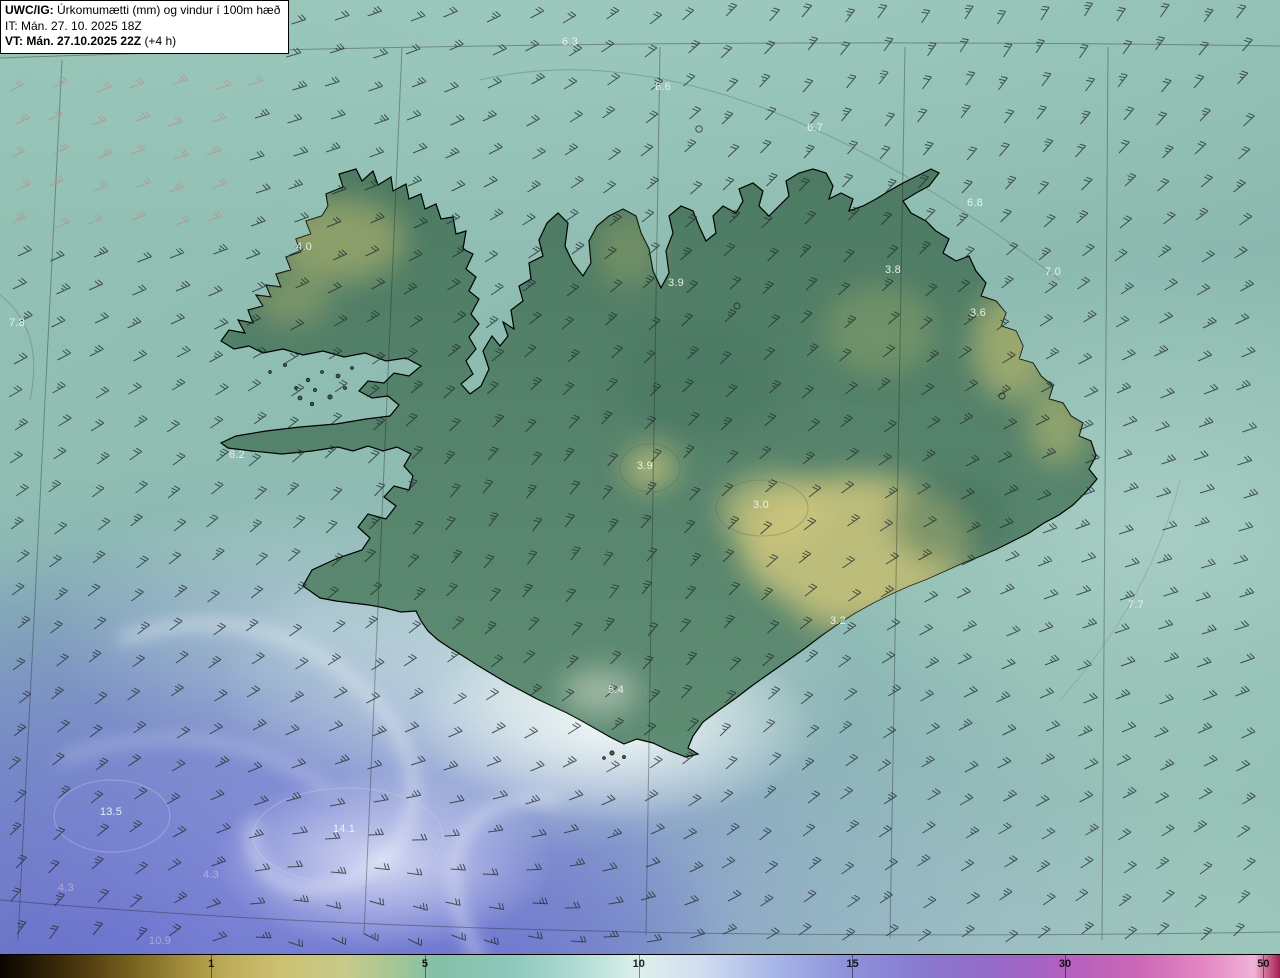  Describe the element at coordinates (425, 964) in the screenshot. I see `colorbar-tick-label: 5` at that location.